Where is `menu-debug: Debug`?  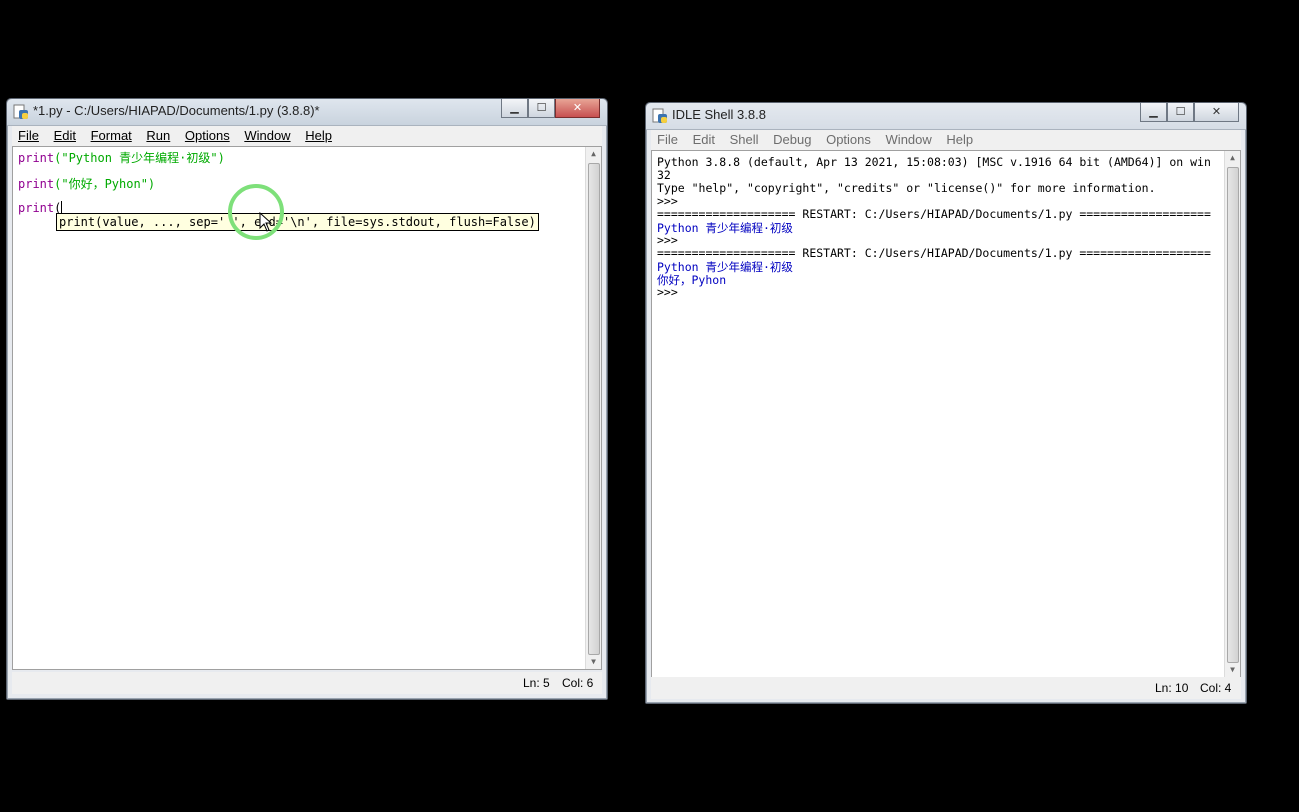
menu-debug: Debug is located at coordinates (791, 138).